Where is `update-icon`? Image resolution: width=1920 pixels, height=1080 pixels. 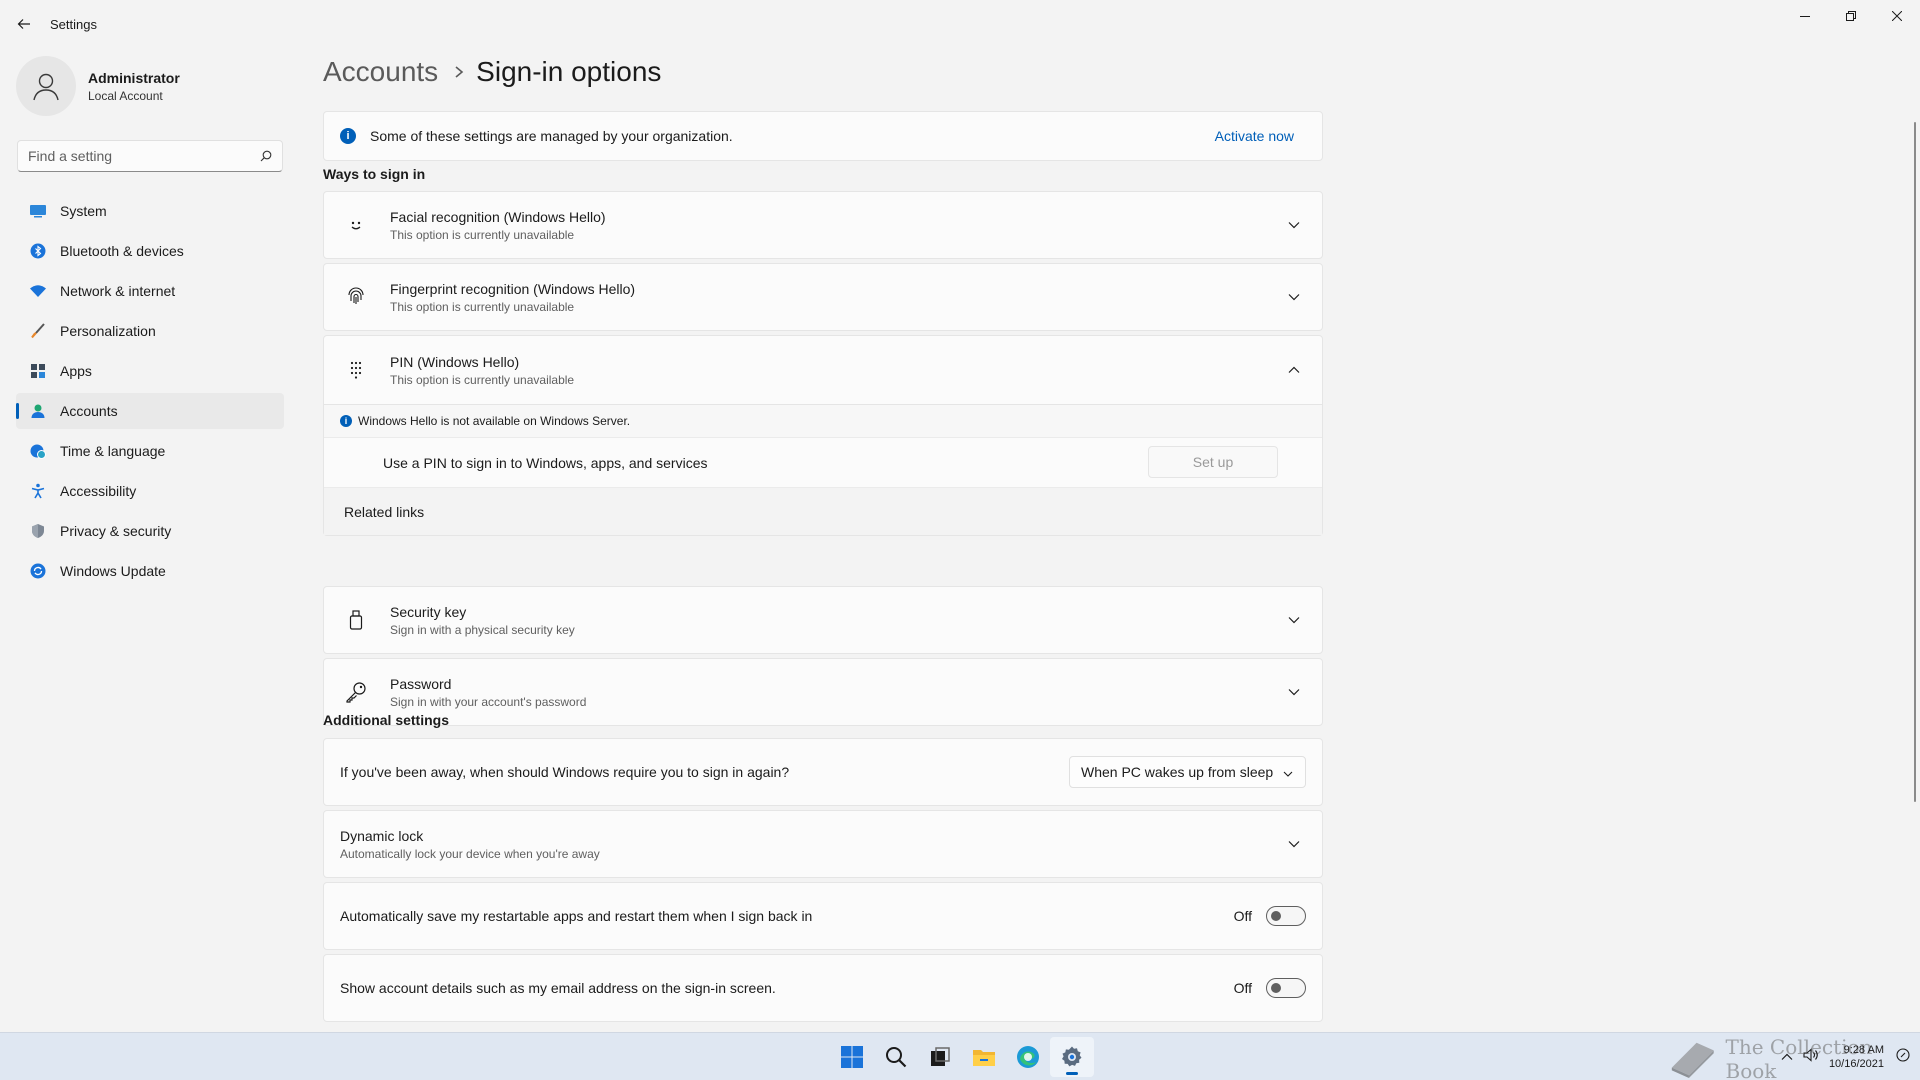 update-icon is located at coordinates (38, 571).